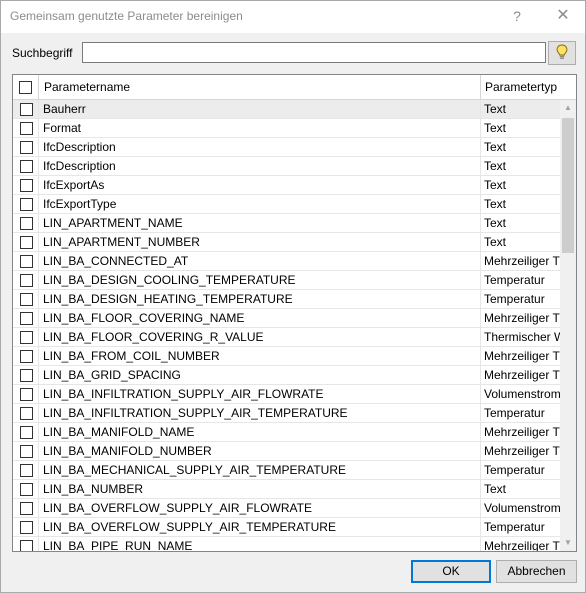 The height and width of the screenshot is (593, 586). Describe the element at coordinates (260, 223) in the screenshot. I see `parameter-name-cell: LIN_APARTMENT_NAME` at that location.